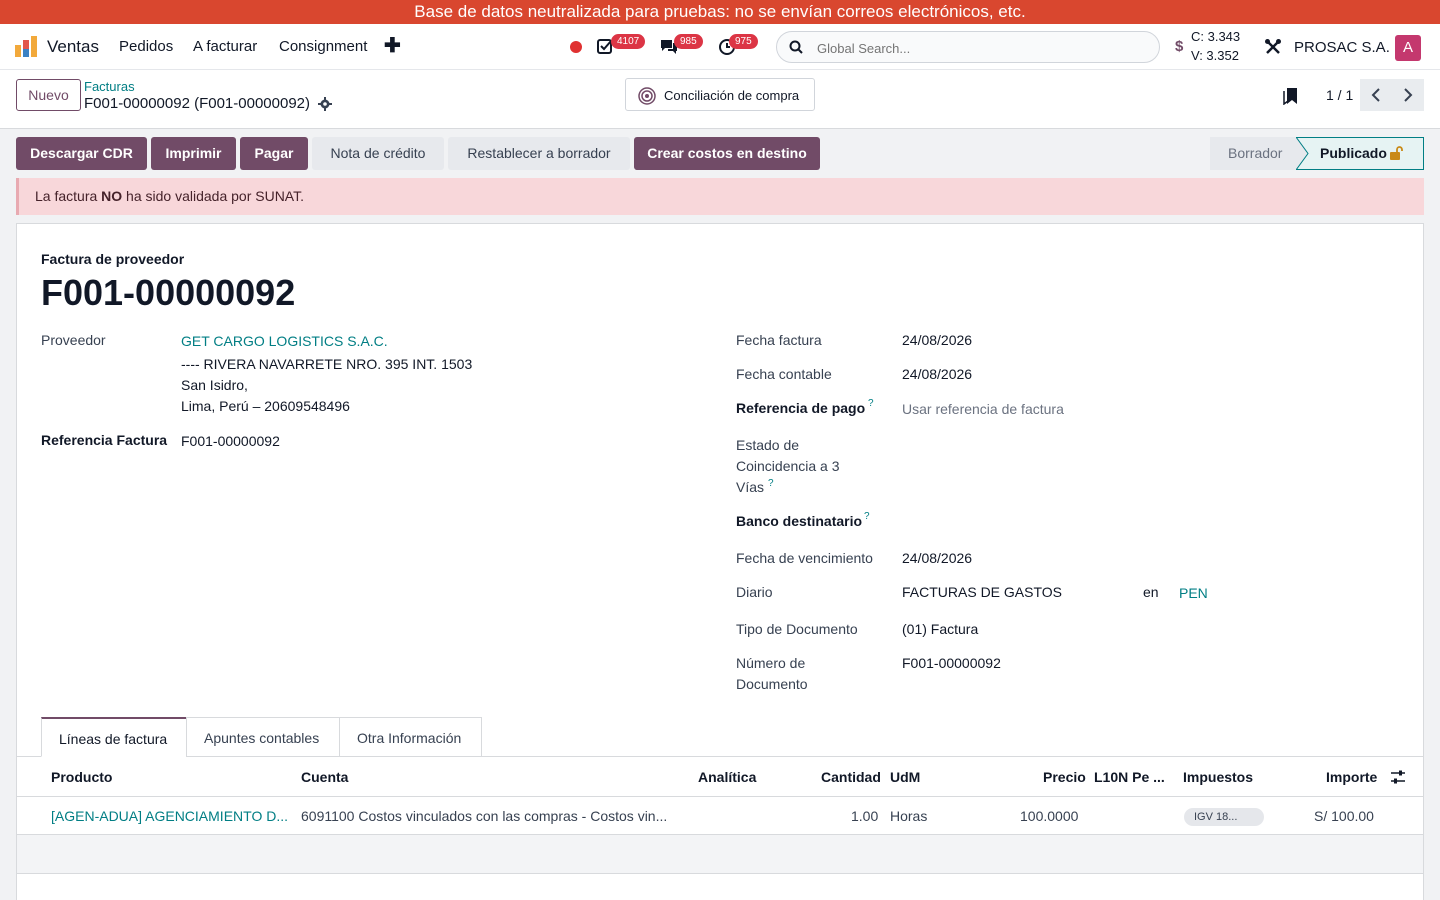 The height and width of the screenshot is (900, 1440). What do you see at coordinates (864, 816) in the screenshot?
I see `row-quantity: 1.00` at bounding box center [864, 816].